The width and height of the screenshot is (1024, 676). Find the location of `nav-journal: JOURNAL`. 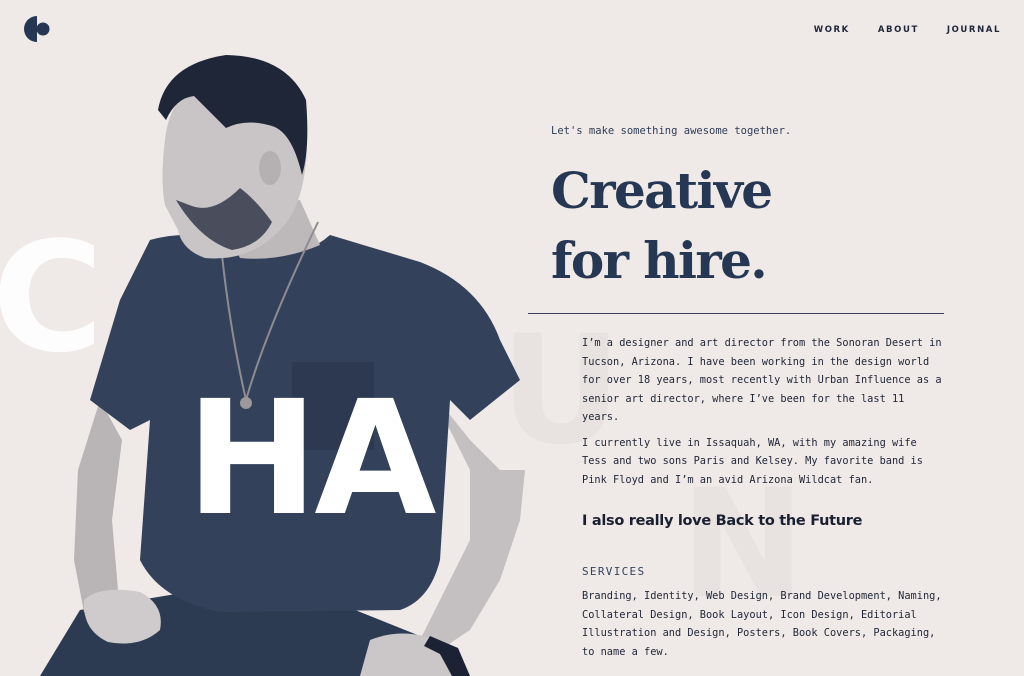

nav-journal: JOURNAL is located at coordinates (974, 30).